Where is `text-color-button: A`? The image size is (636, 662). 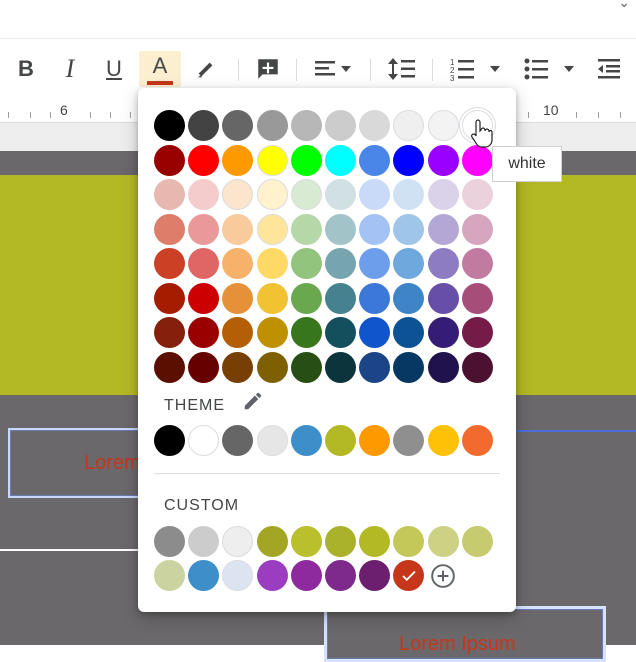 text-color-button: A is located at coordinates (160, 69).